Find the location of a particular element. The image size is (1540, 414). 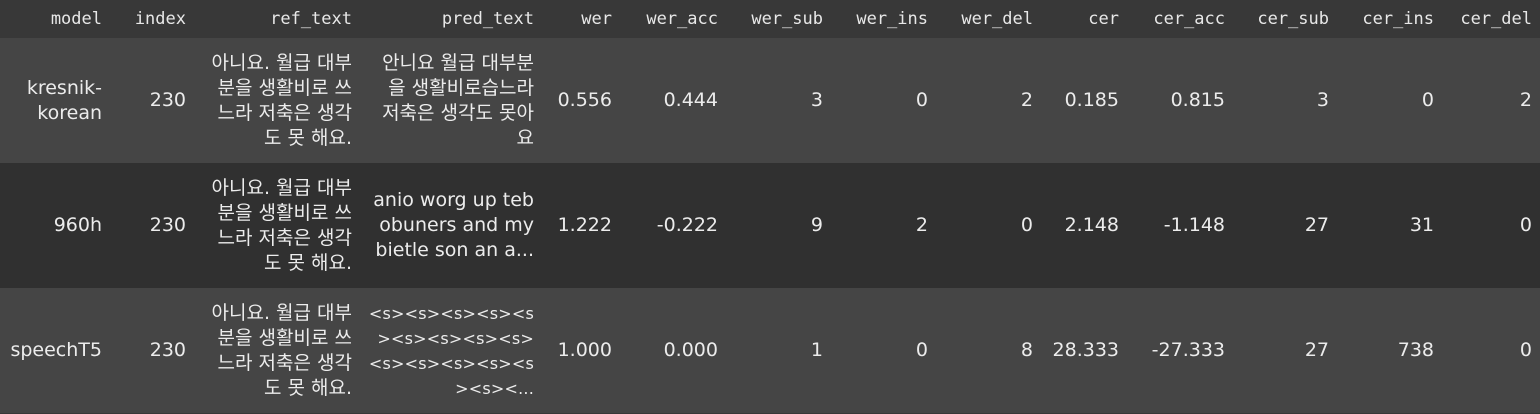

column-header-cer: cer is located at coordinates (1103, 19).